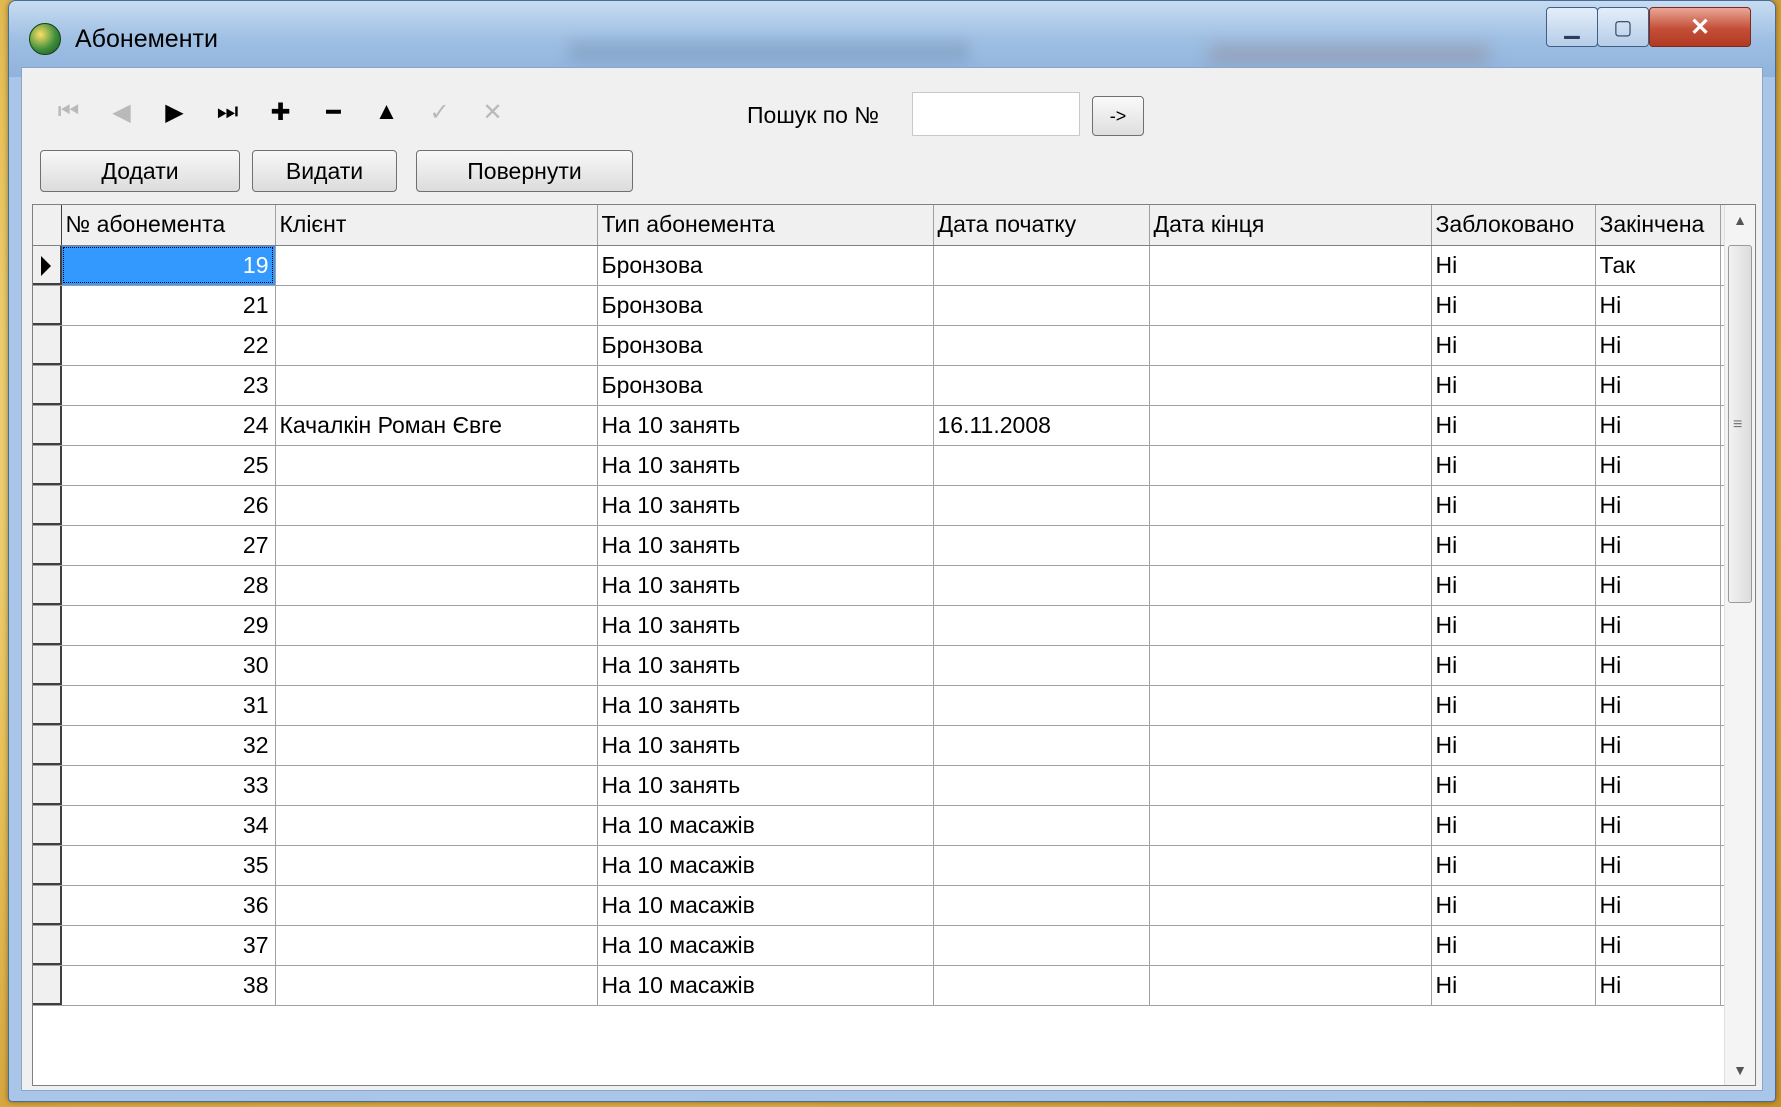  I want to click on table-cell: 37, so click(168, 945).